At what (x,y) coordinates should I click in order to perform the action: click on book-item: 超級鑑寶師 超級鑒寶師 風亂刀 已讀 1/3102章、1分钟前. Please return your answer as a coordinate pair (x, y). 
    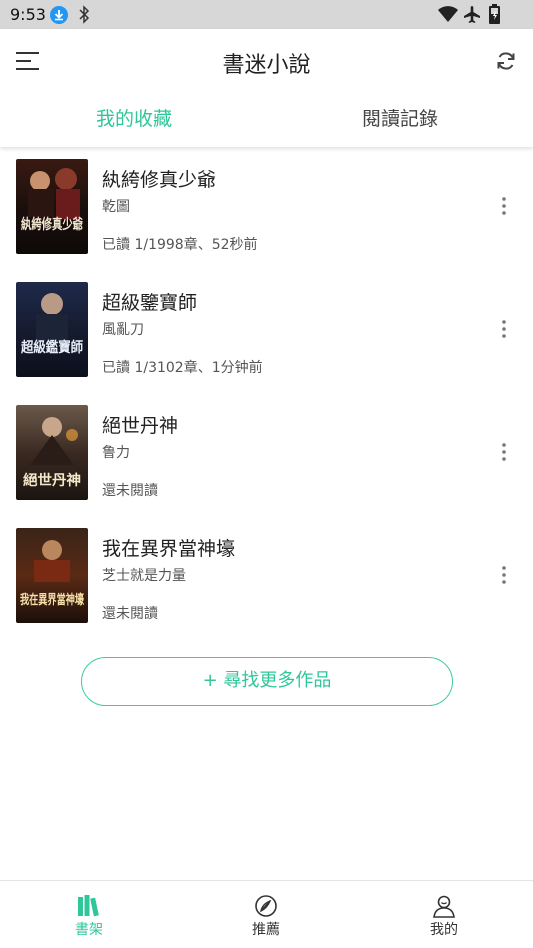
    Looking at the image, I should click on (266, 343).